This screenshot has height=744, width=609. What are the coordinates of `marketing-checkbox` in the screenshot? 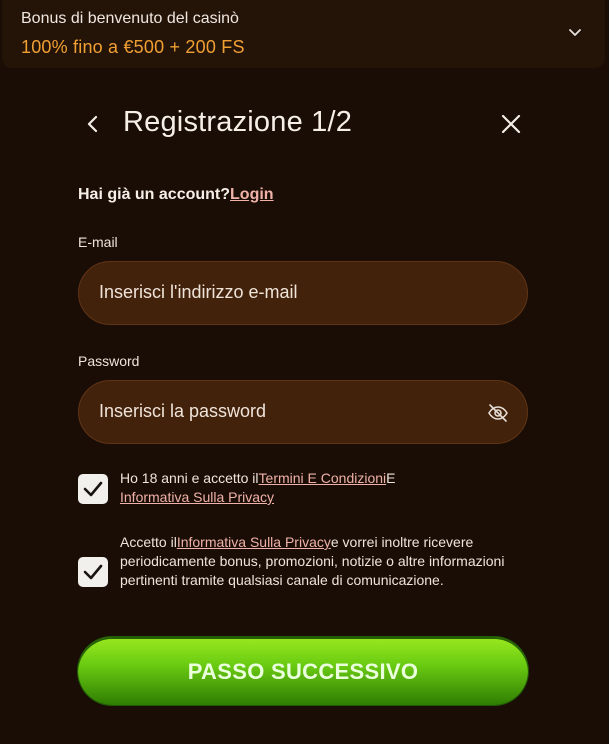 It's located at (93, 572).